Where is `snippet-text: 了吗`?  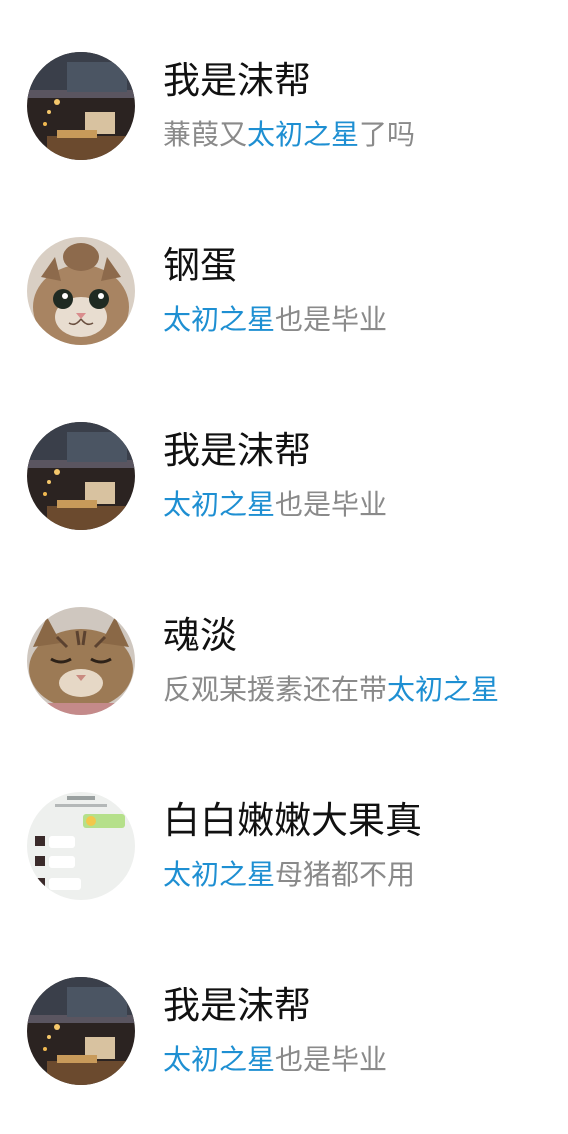 snippet-text: 了吗 is located at coordinates (387, 134).